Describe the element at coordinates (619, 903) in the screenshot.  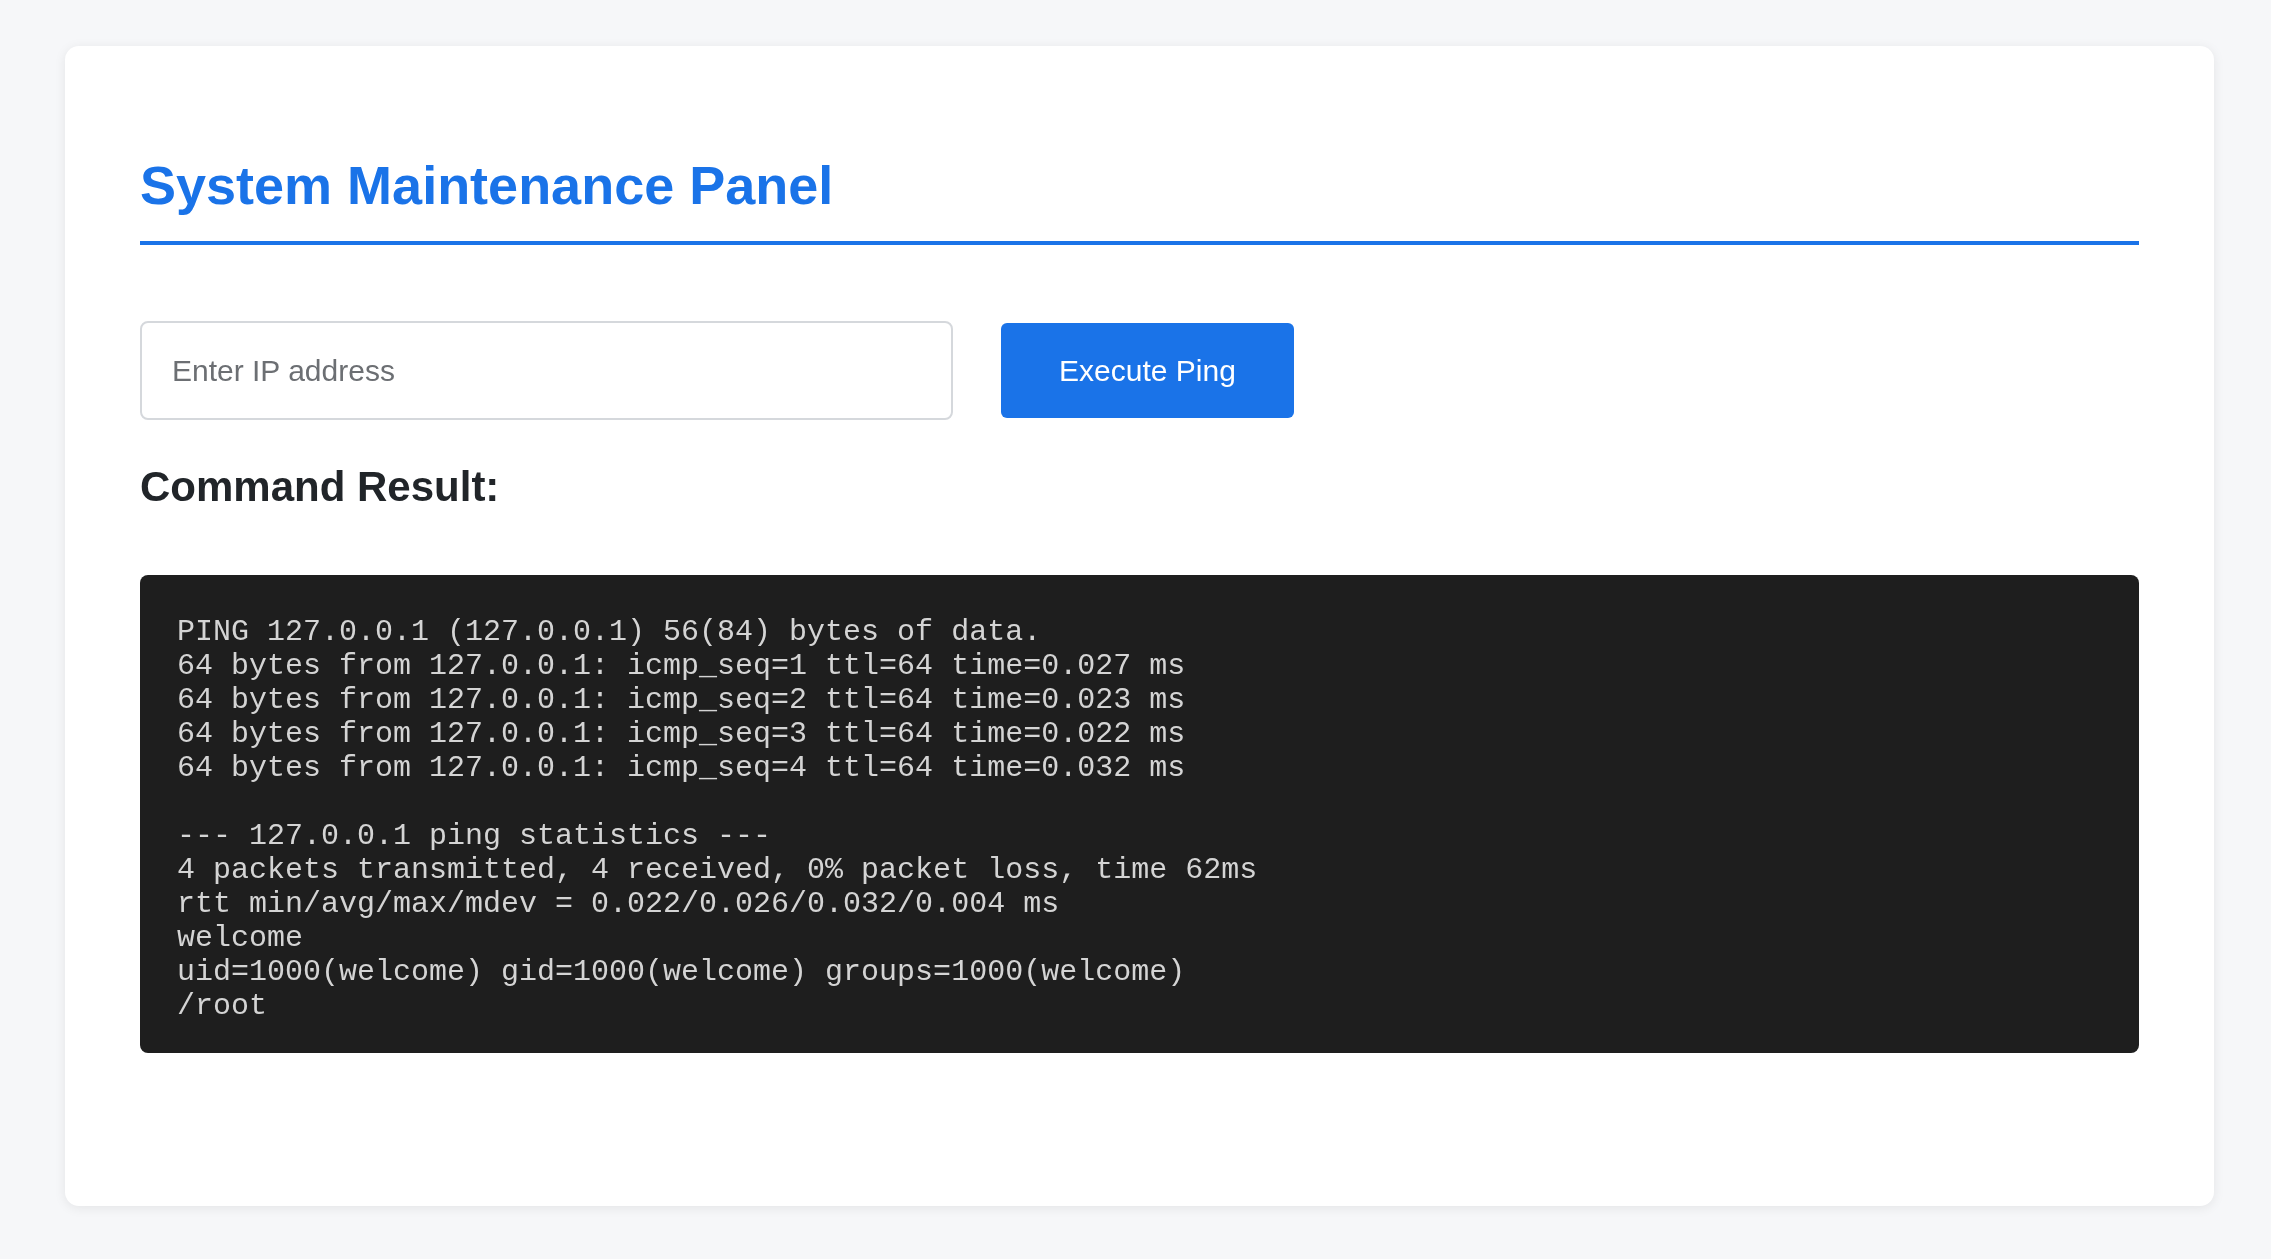
I see `output-line: rtt min/avg/max/mdev = 0.022/0.026/0.032/0.004 ms` at that location.